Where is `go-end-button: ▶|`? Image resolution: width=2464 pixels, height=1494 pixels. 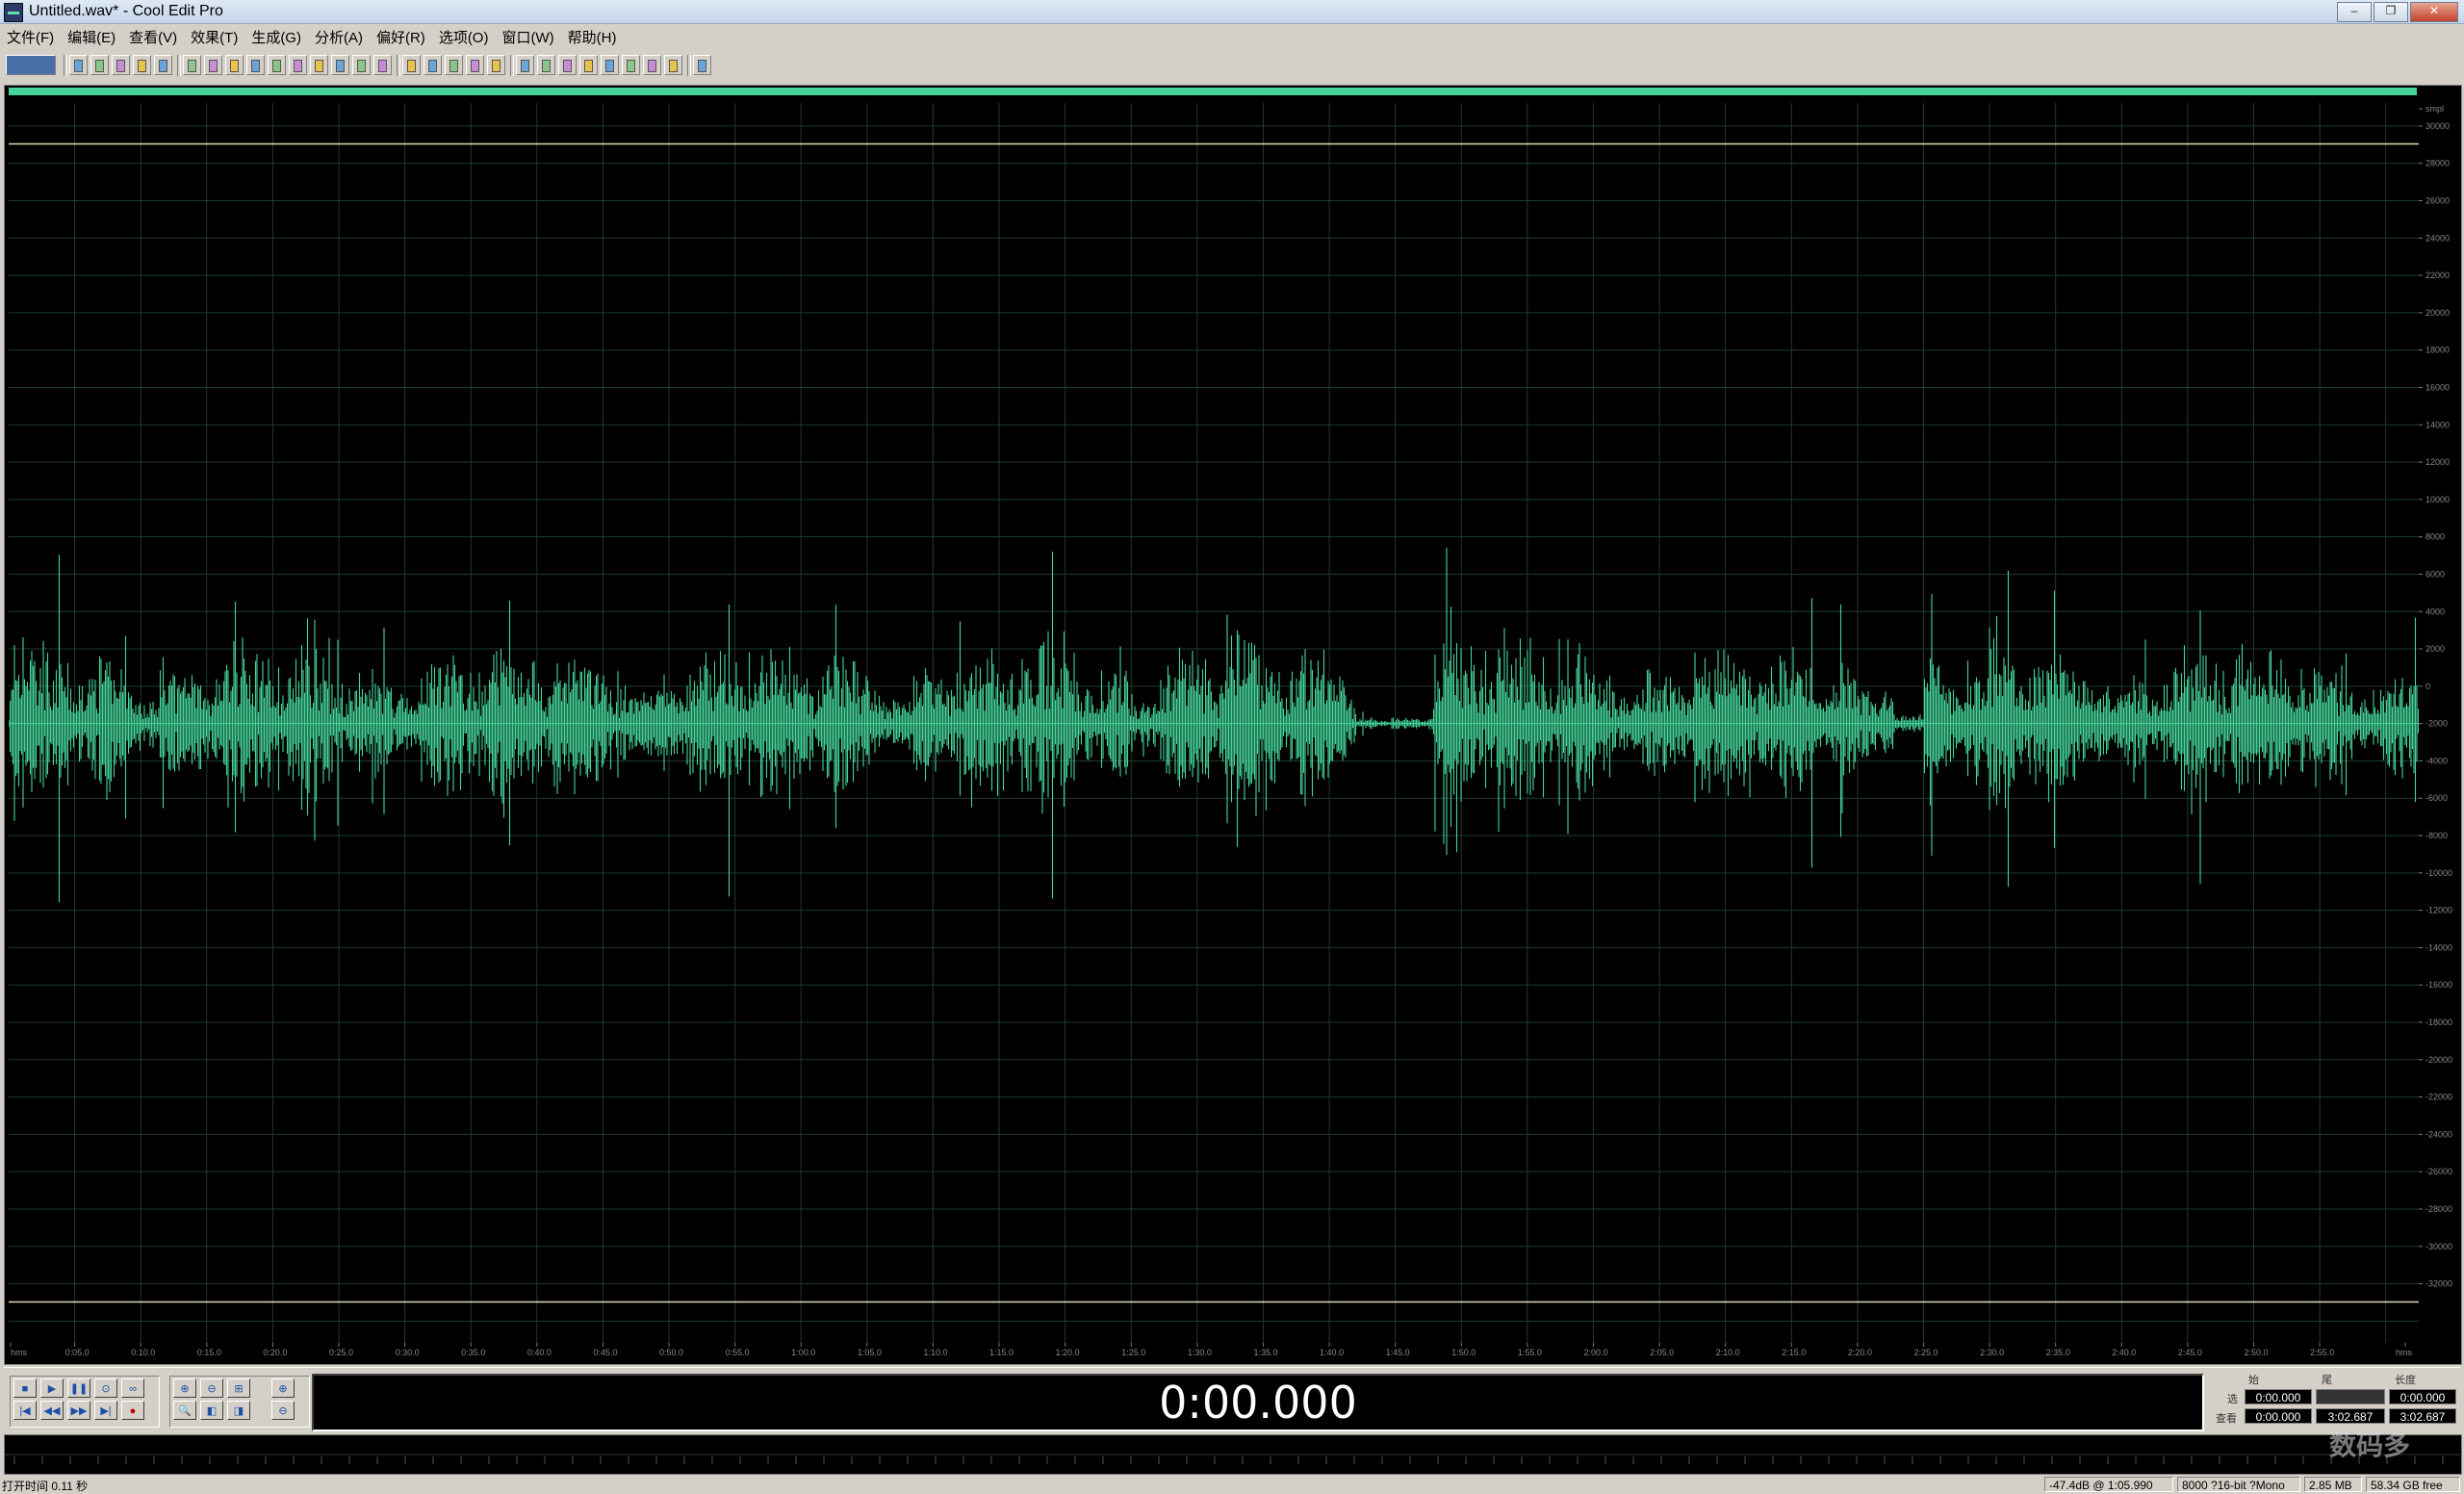 go-end-button: ▶| is located at coordinates (105, 1410).